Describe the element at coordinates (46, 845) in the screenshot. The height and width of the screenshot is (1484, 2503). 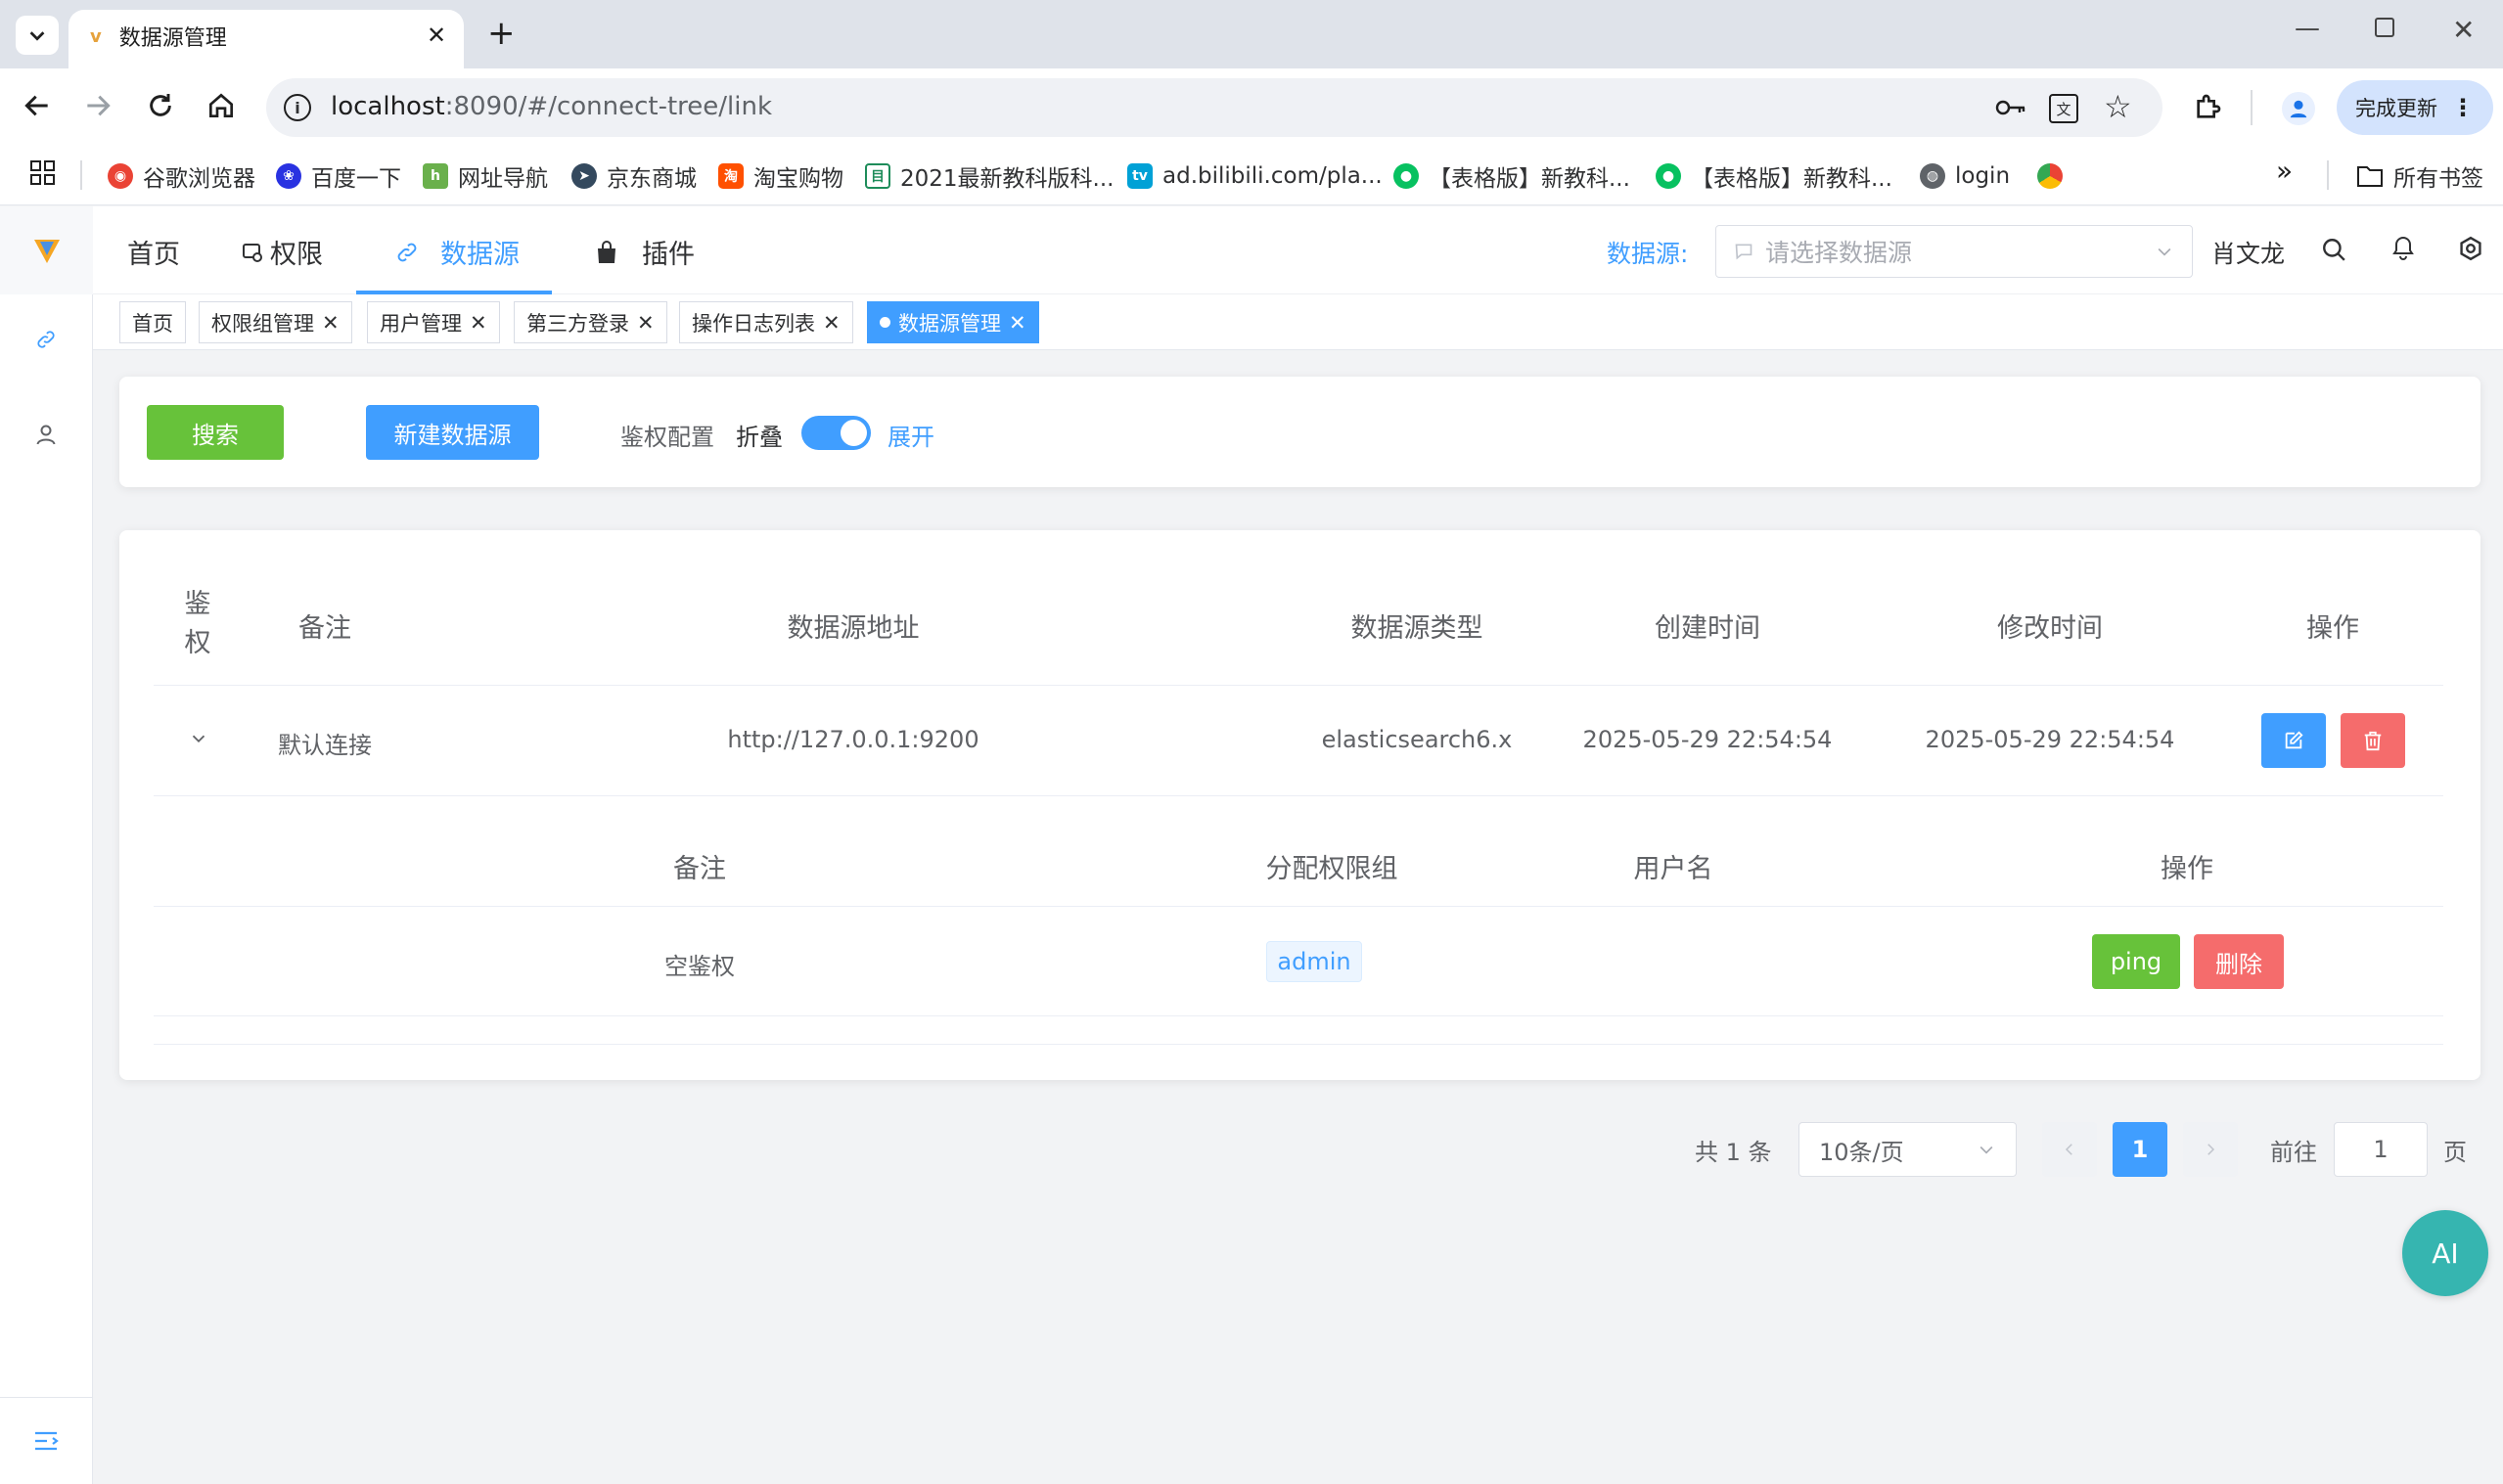
I see `side-menu` at that location.